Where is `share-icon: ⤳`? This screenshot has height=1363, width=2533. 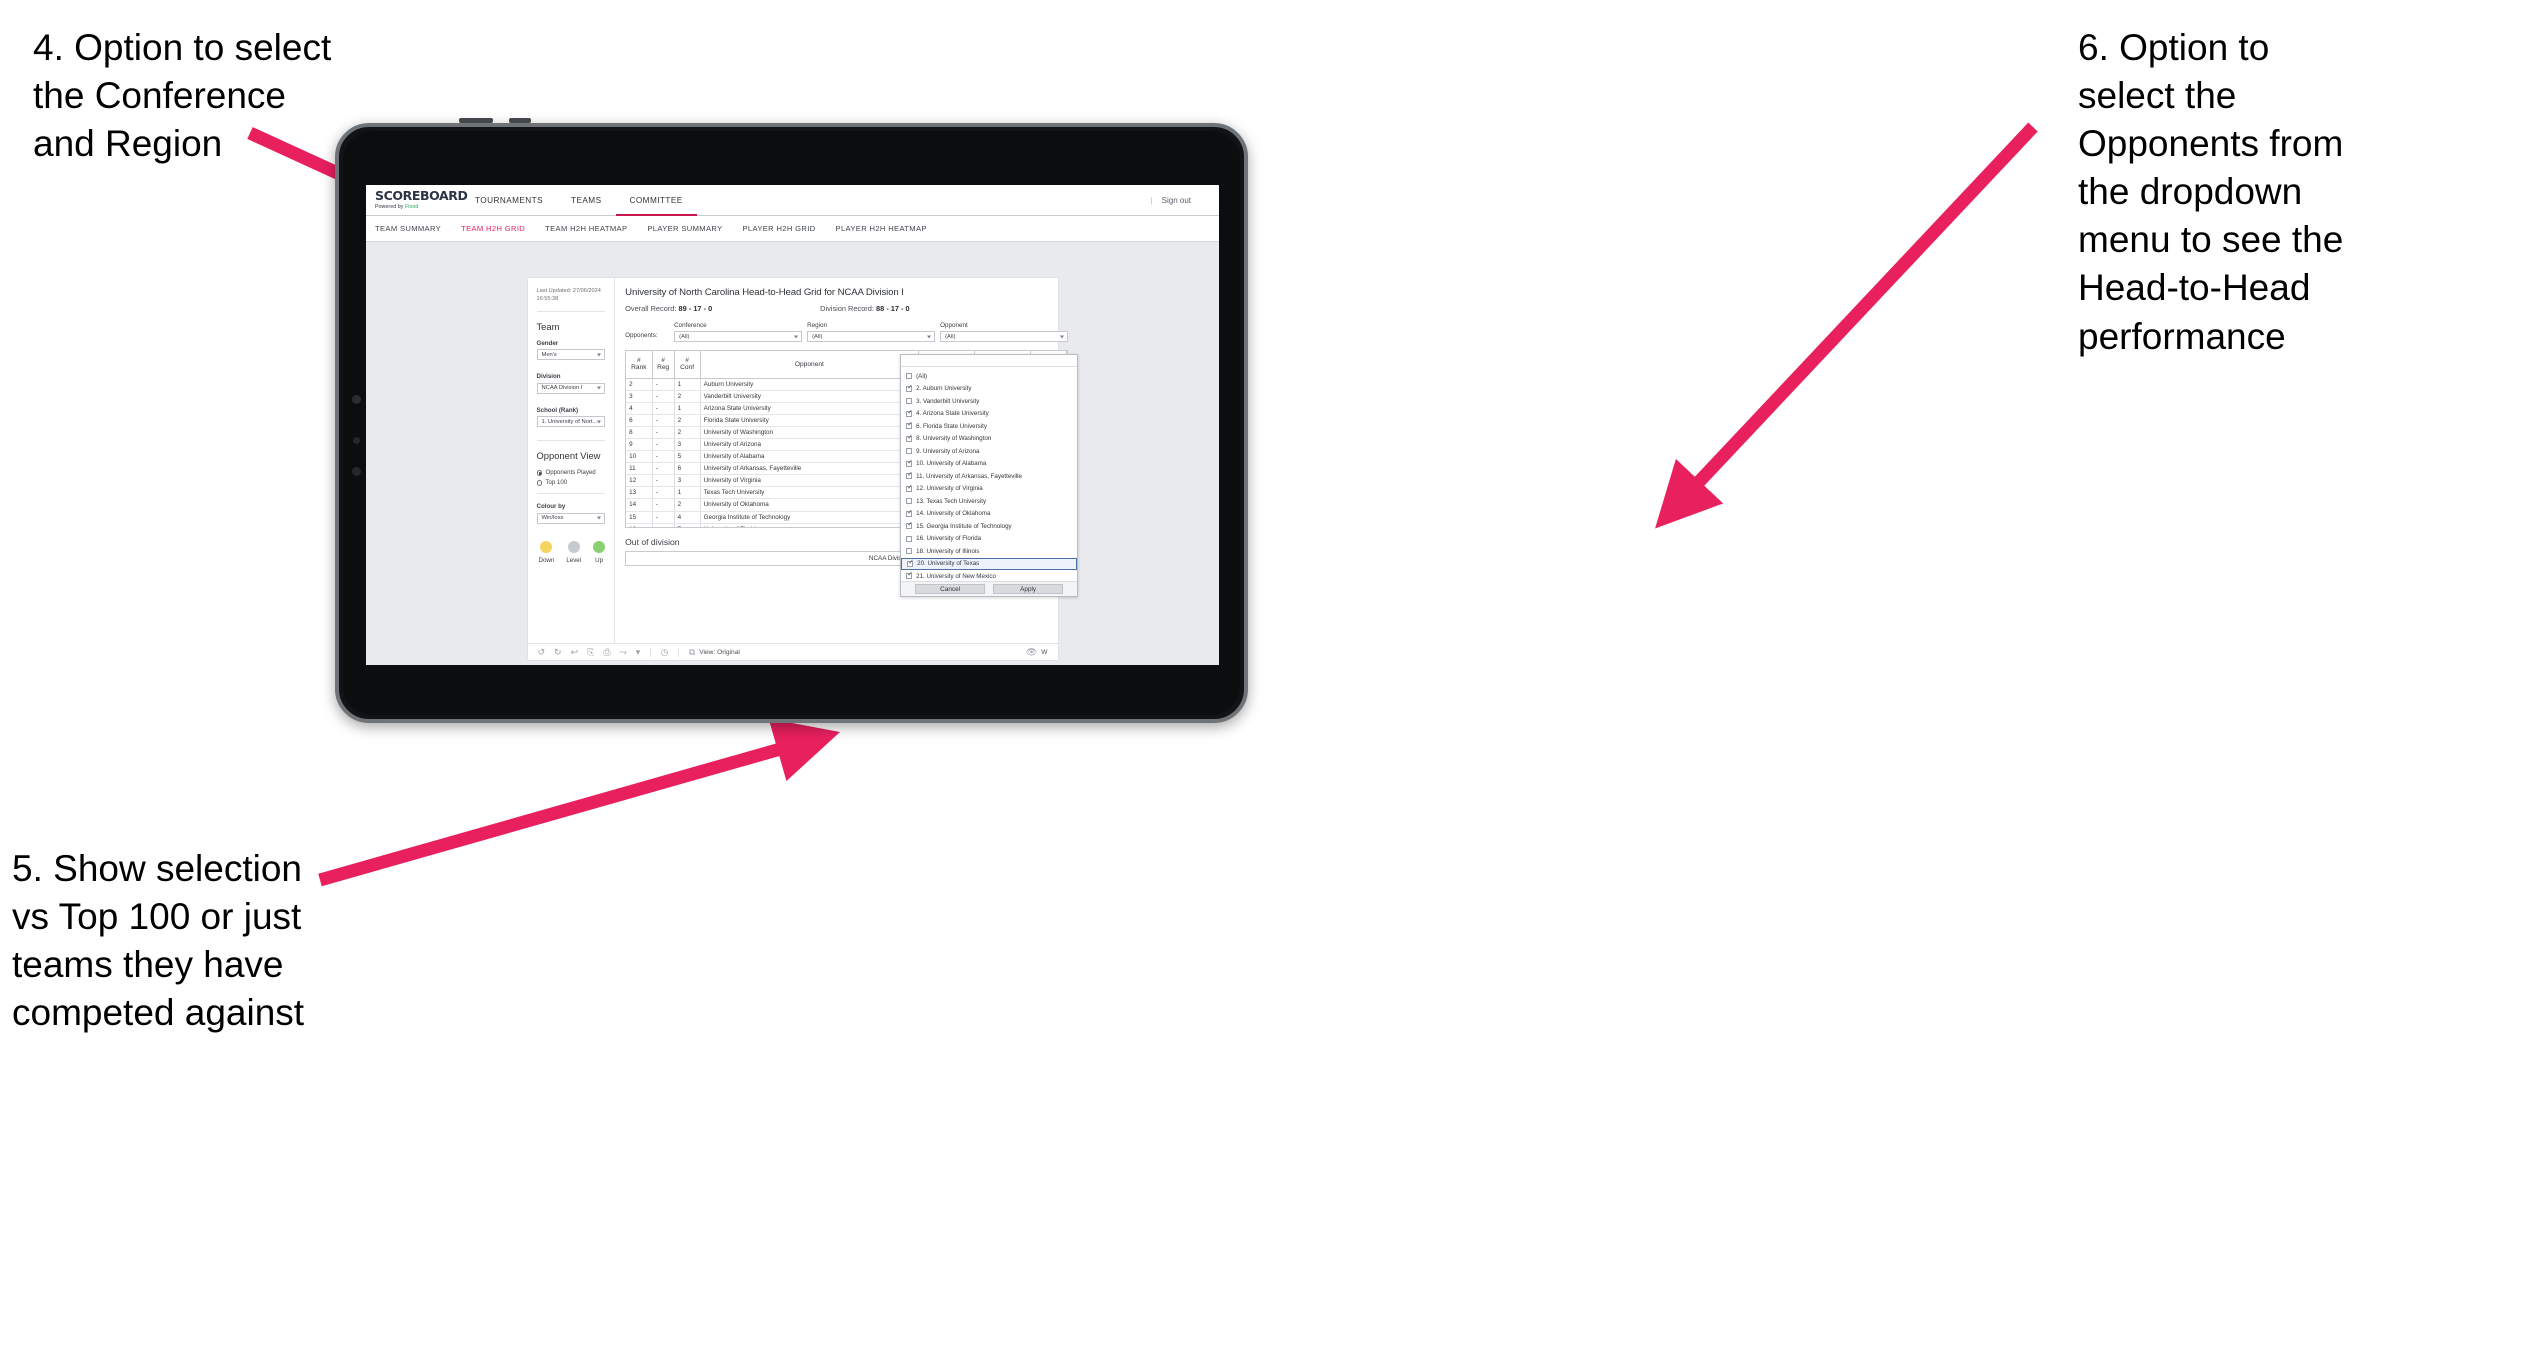 share-icon: ⤳ is located at coordinates (623, 652).